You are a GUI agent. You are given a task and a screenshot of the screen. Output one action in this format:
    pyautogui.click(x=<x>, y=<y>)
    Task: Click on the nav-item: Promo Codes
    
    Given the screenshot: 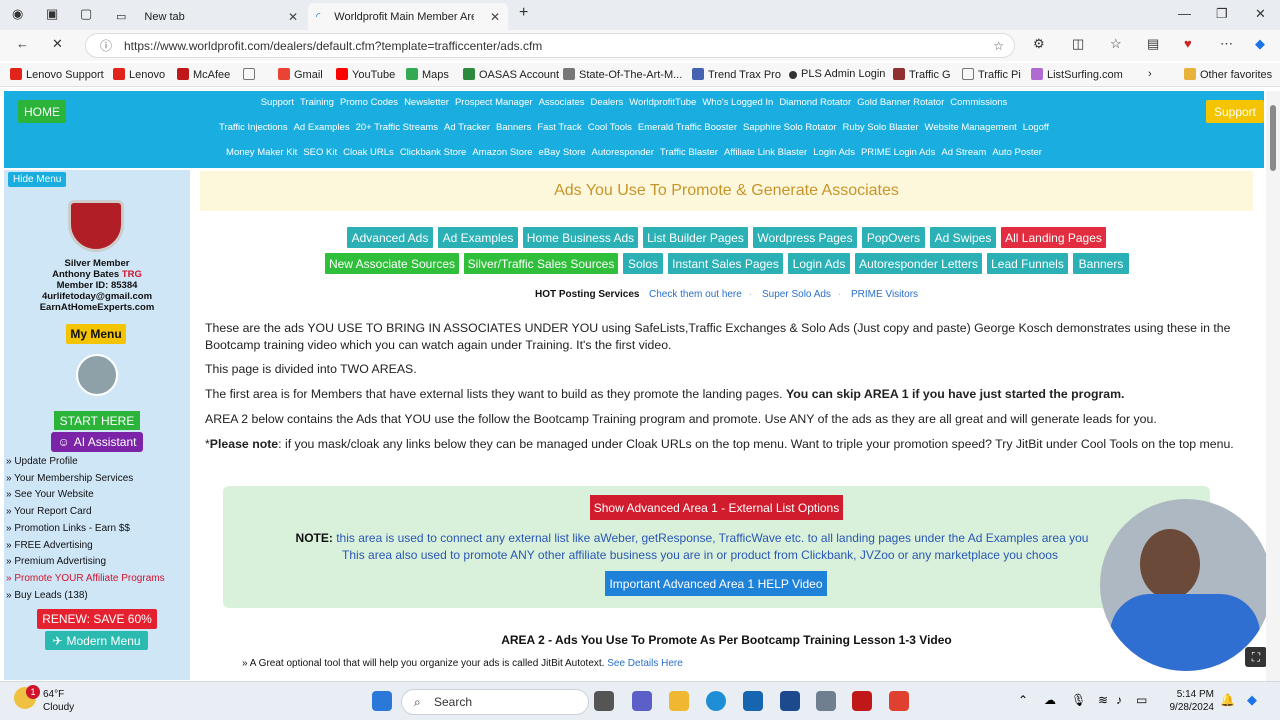 What is the action you would take?
    pyautogui.click(x=369, y=102)
    